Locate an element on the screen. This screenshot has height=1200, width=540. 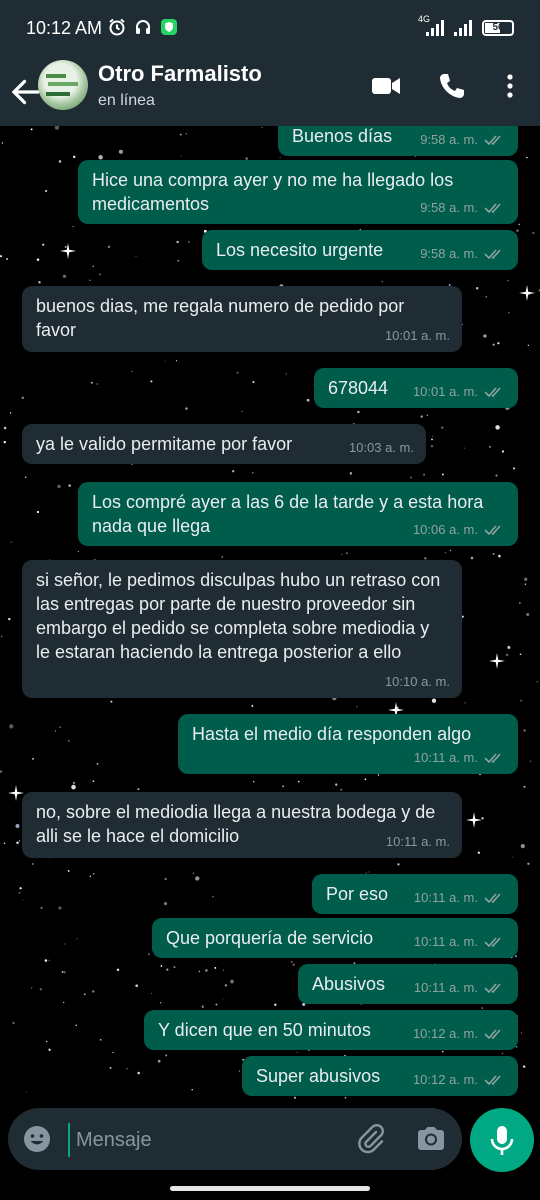
message-input is located at coordinates (203, 1140).